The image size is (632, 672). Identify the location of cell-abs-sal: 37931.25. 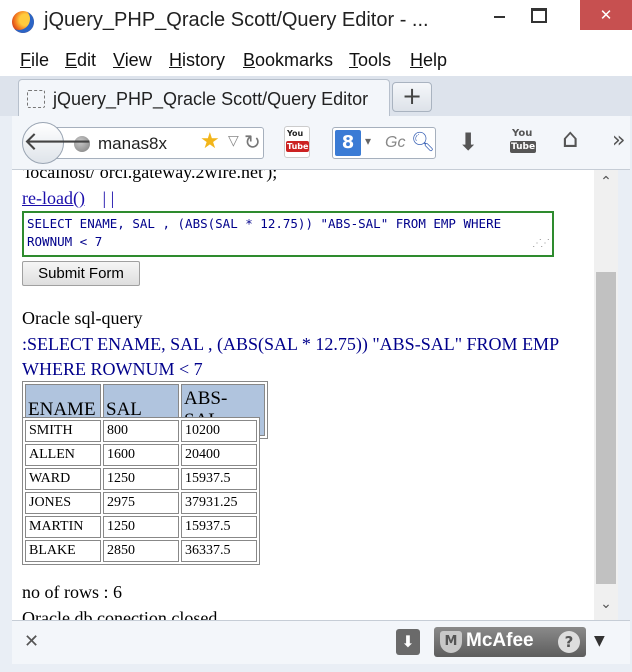
(219, 503).